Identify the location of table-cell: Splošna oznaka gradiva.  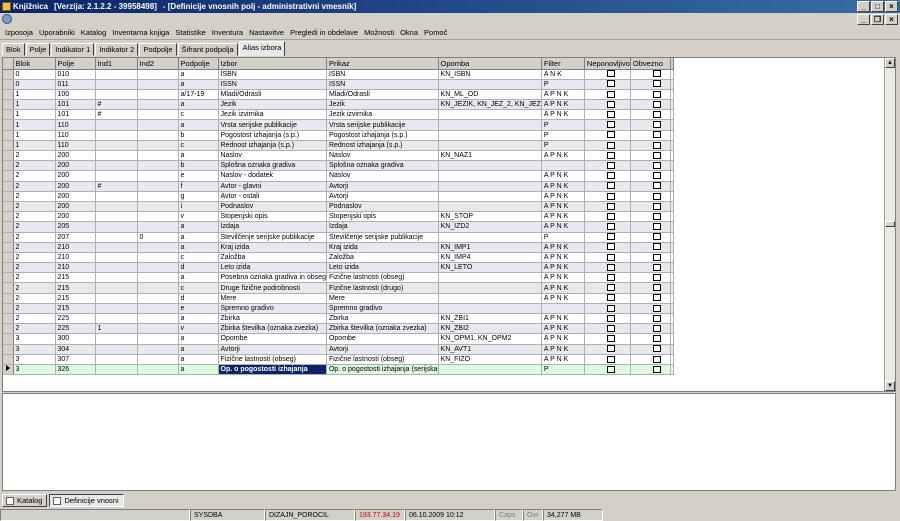
(382, 166).